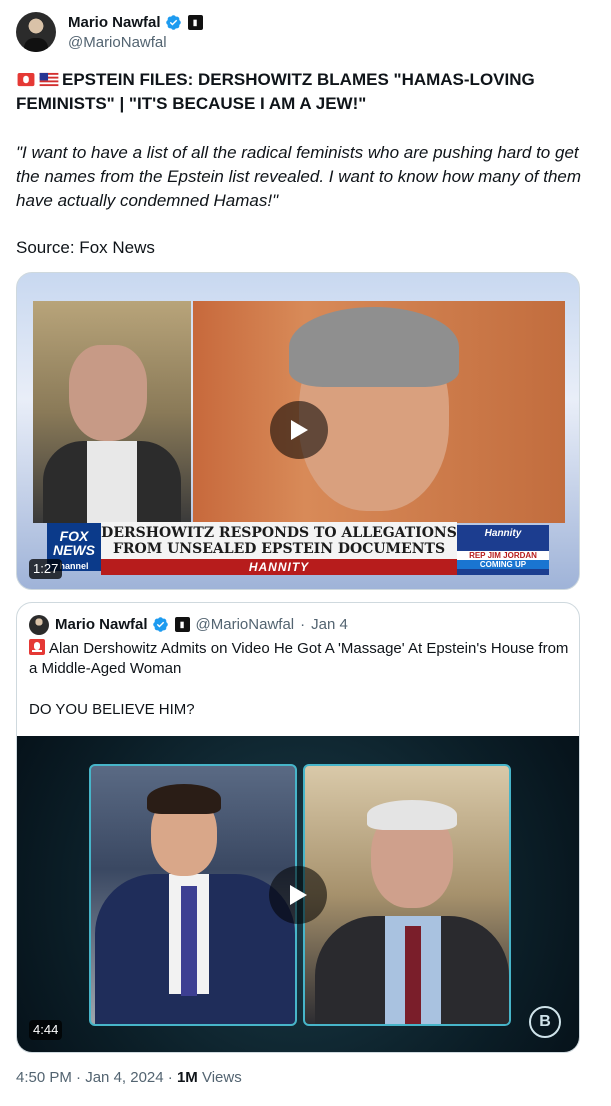 The height and width of the screenshot is (1106, 611). I want to click on video2-left-panel, so click(193, 895).